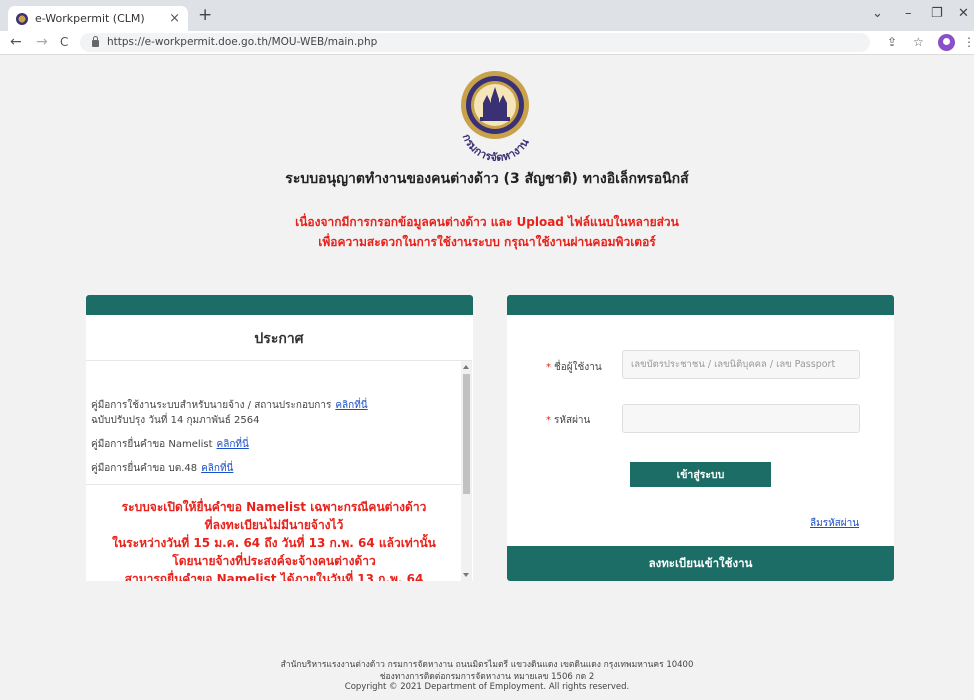 This screenshot has height=700, width=974. Describe the element at coordinates (963, 13) in the screenshot. I see `close-window-icon: ✕` at that location.